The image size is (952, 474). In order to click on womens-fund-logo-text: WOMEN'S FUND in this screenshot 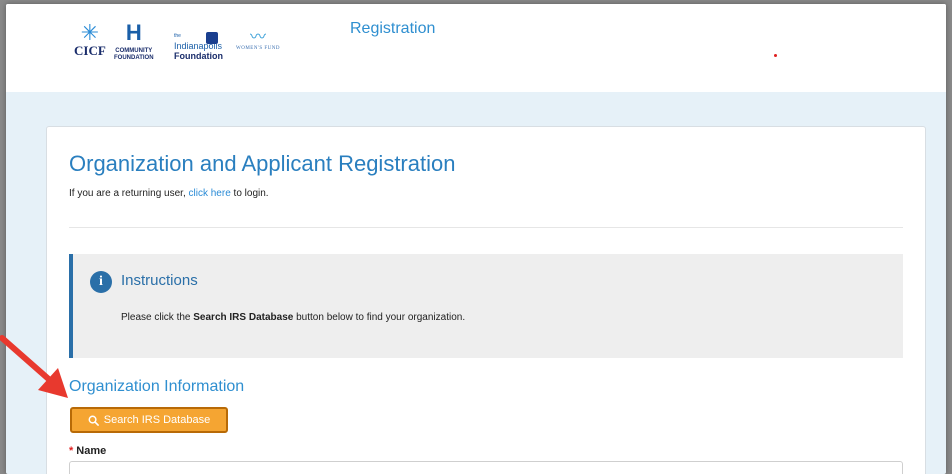, I will do `click(258, 48)`.